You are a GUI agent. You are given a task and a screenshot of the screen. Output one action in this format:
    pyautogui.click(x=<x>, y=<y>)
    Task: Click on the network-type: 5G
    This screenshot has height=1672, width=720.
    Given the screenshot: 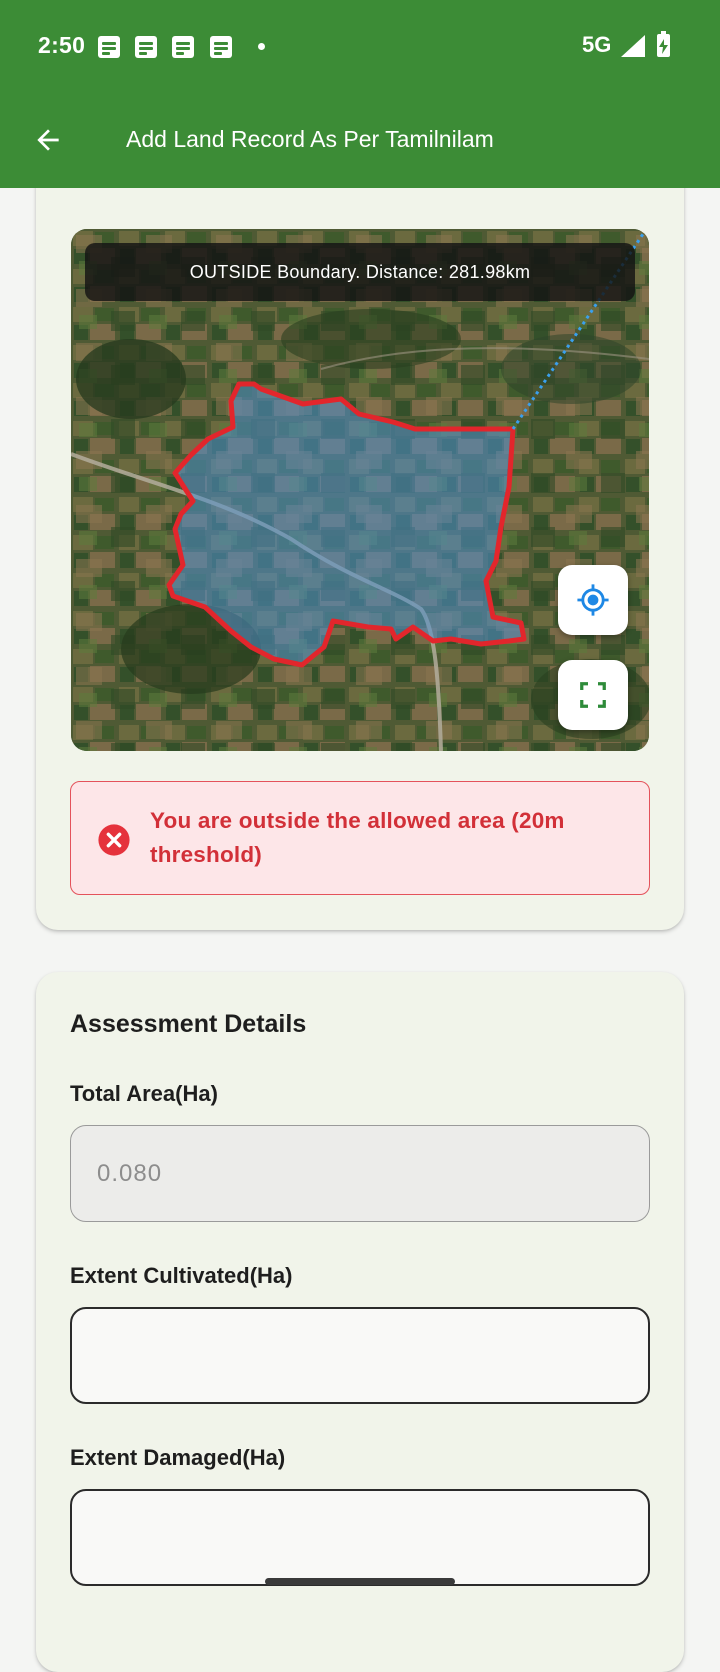 What is the action you would take?
    pyautogui.click(x=597, y=44)
    